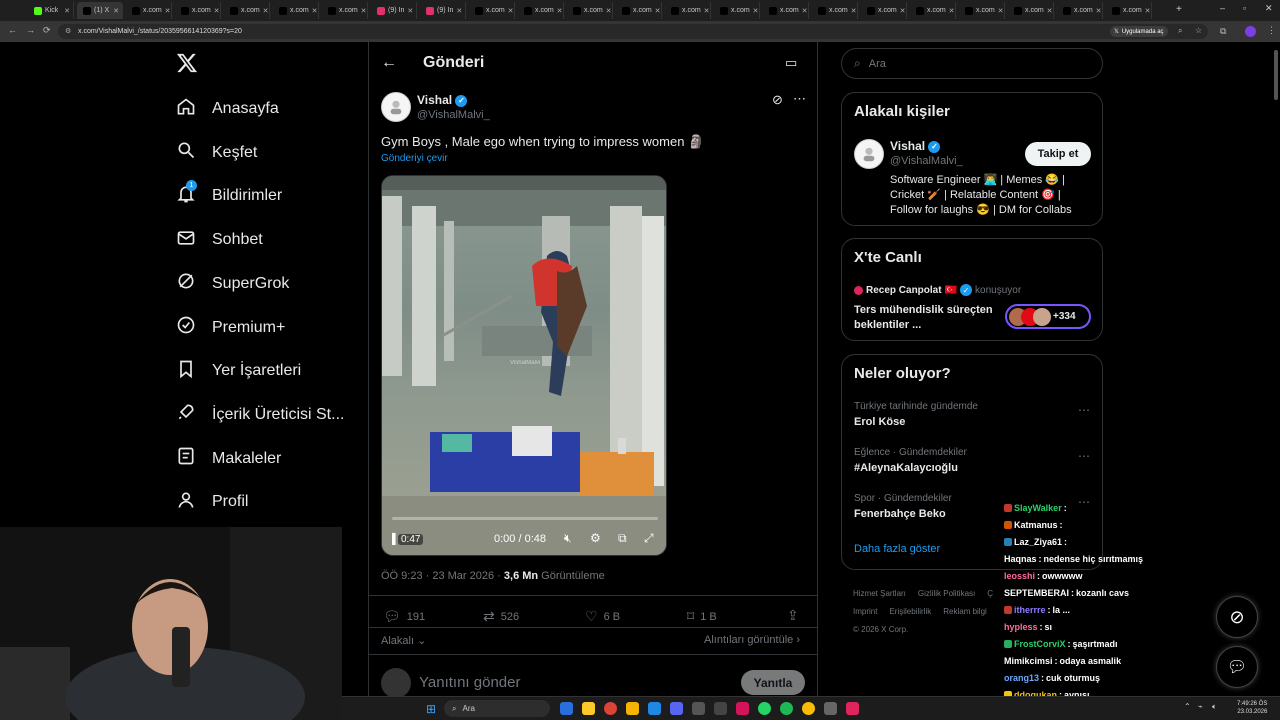 The height and width of the screenshot is (720, 1280). I want to click on picture-in-picture-icon: ⧉, so click(622, 538).